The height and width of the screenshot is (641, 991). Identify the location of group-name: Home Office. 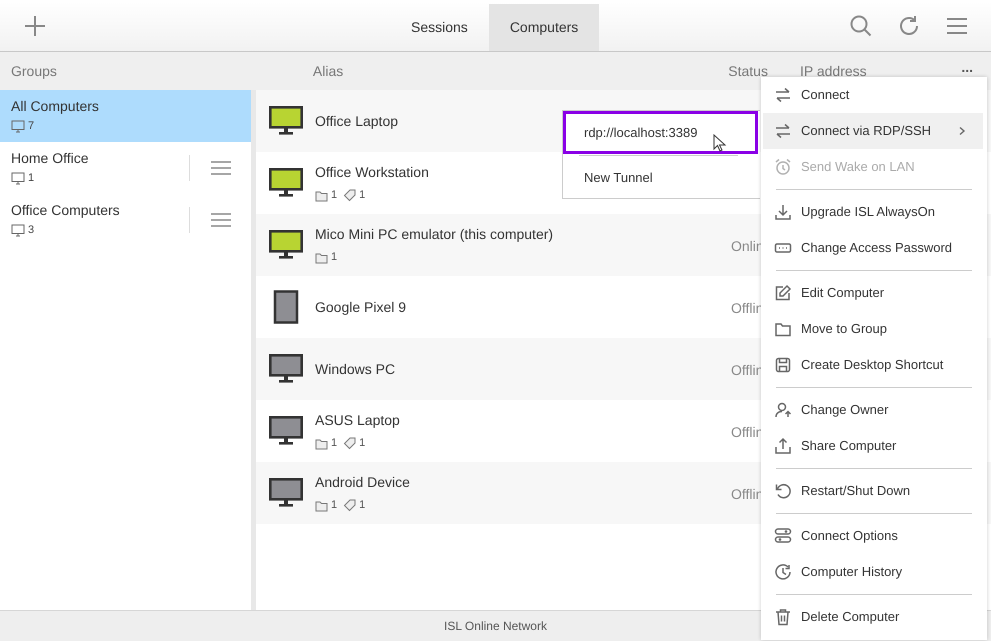
(50, 158).